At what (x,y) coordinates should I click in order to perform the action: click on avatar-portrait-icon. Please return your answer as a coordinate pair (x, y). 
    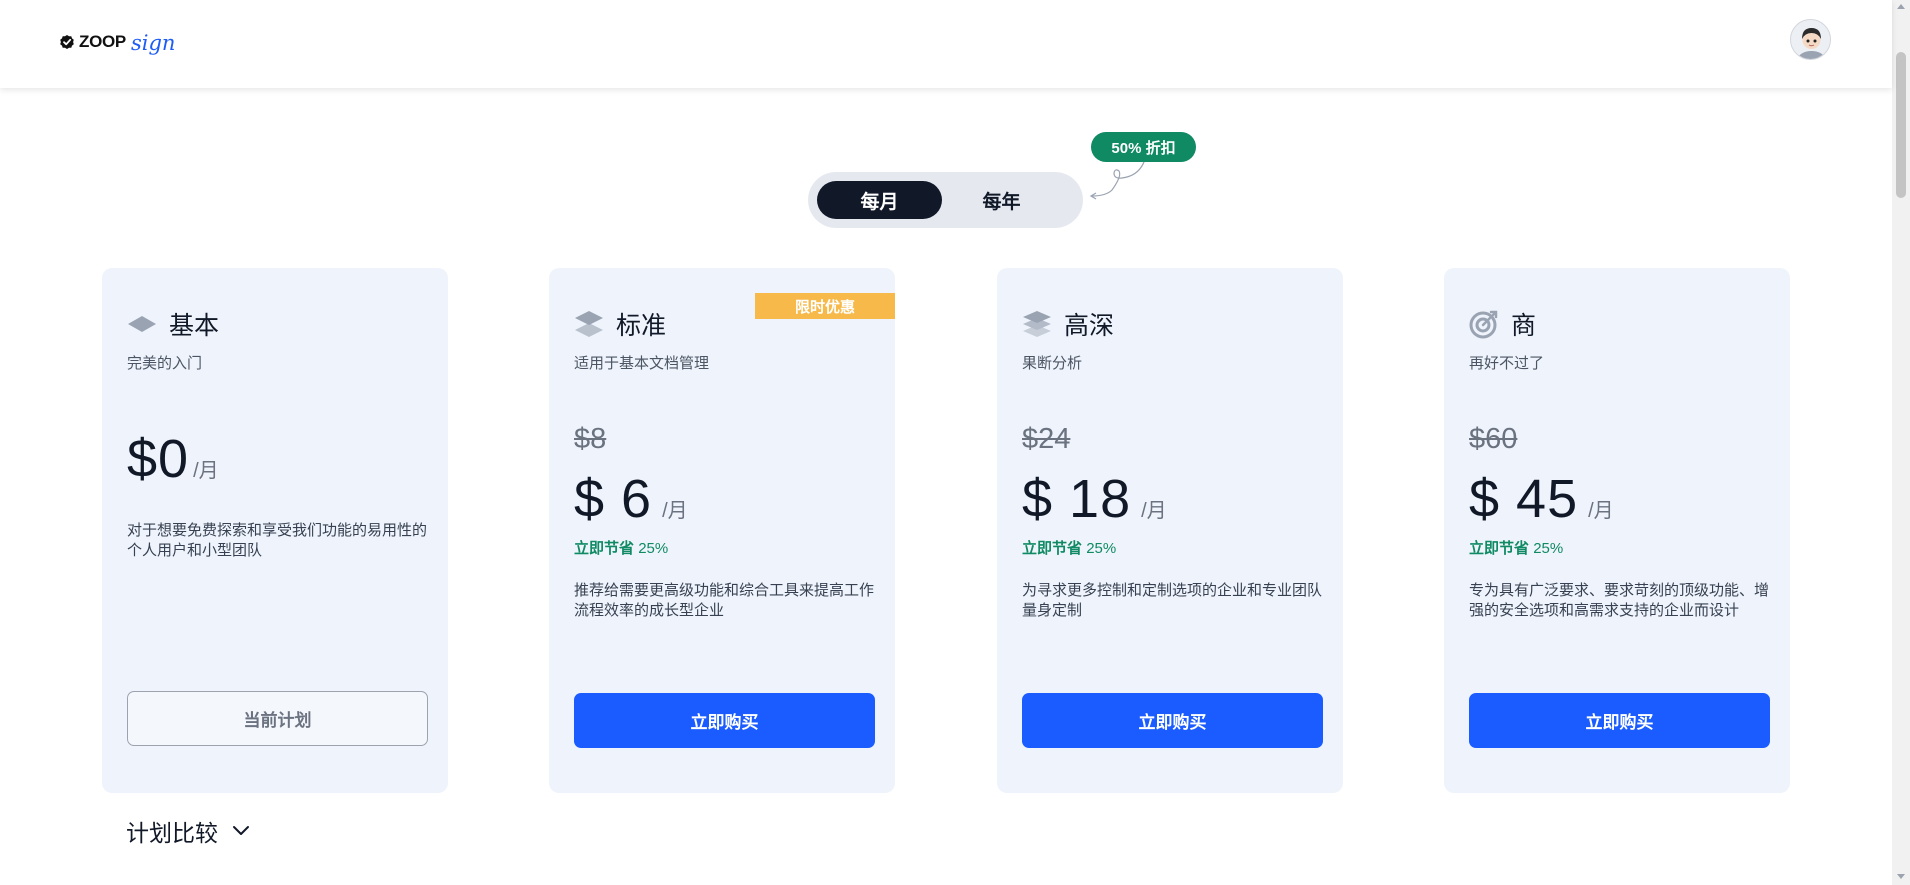
    Looking at the image, I should click on (1810, 39).